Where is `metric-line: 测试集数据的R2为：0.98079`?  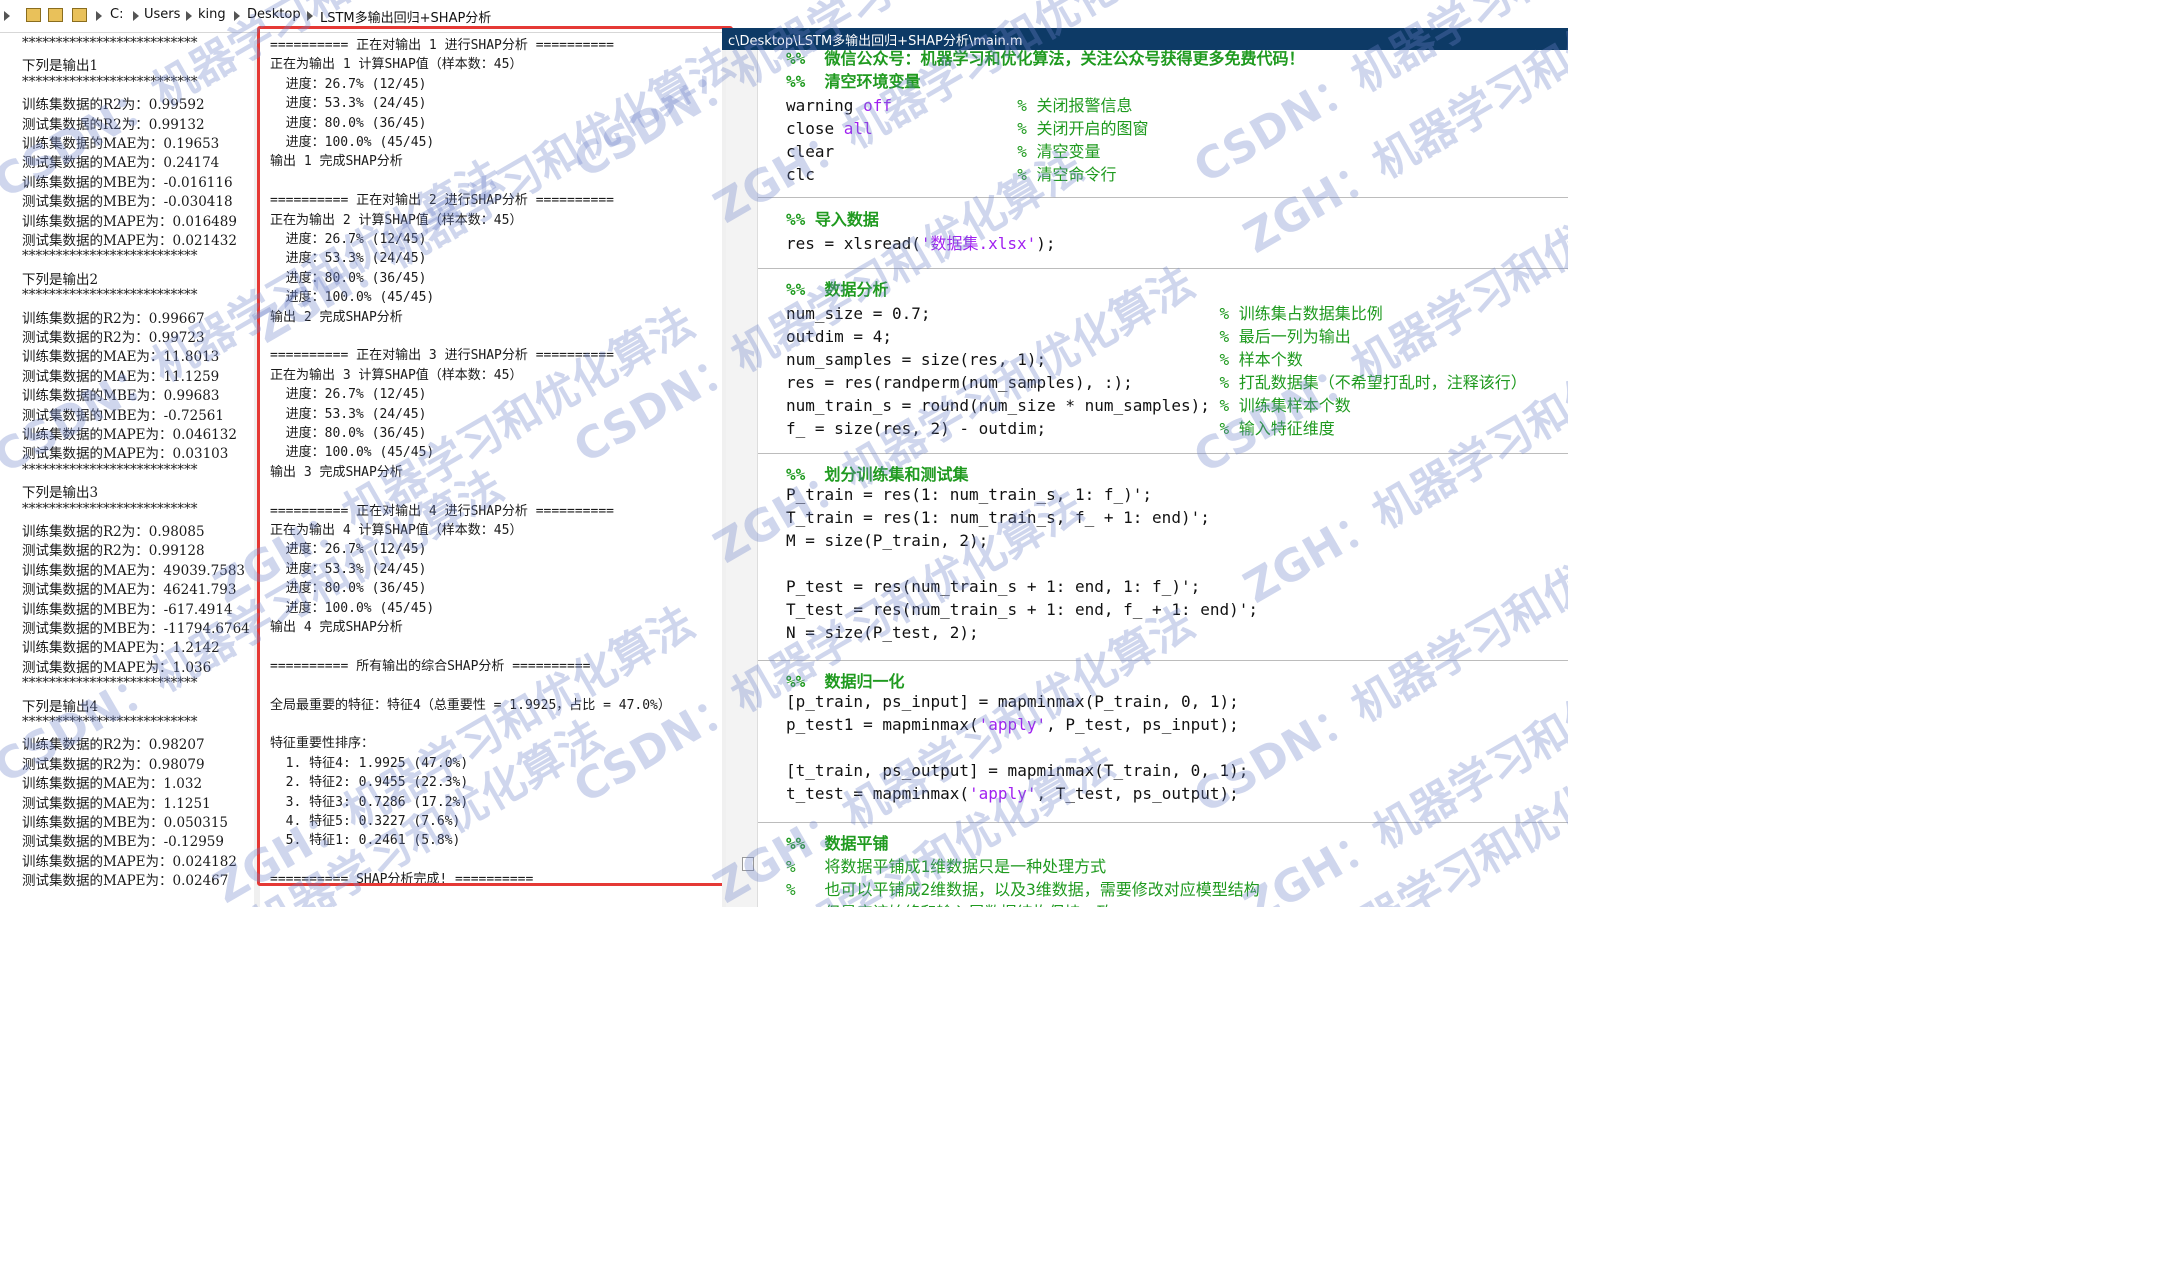
metric-line: 测试集数据的R2为：0.98079 is located at coordinates (113, 764).